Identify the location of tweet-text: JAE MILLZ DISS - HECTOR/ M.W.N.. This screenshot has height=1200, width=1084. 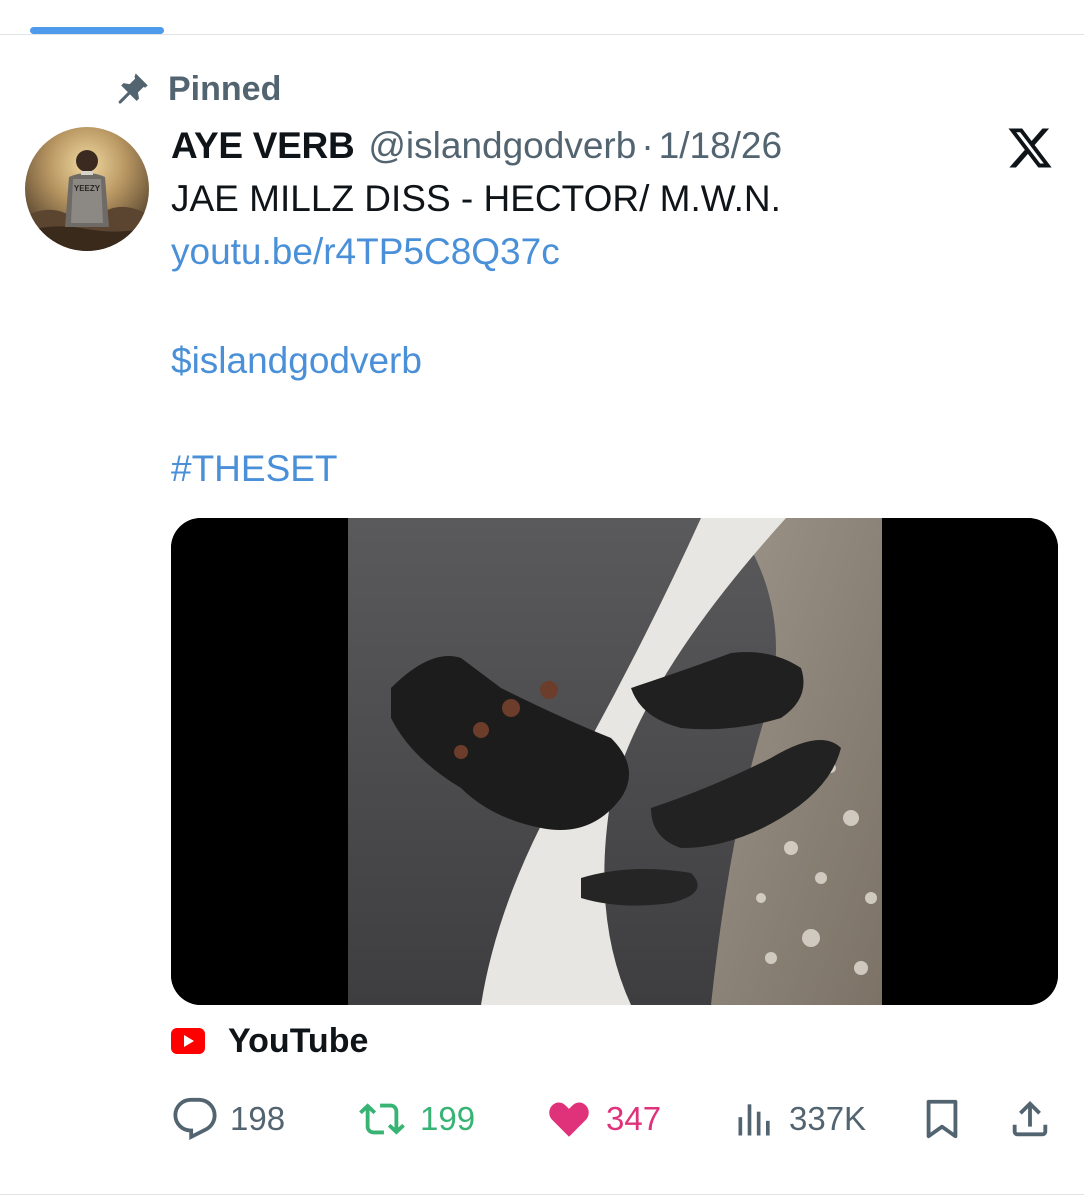
(476, 198).